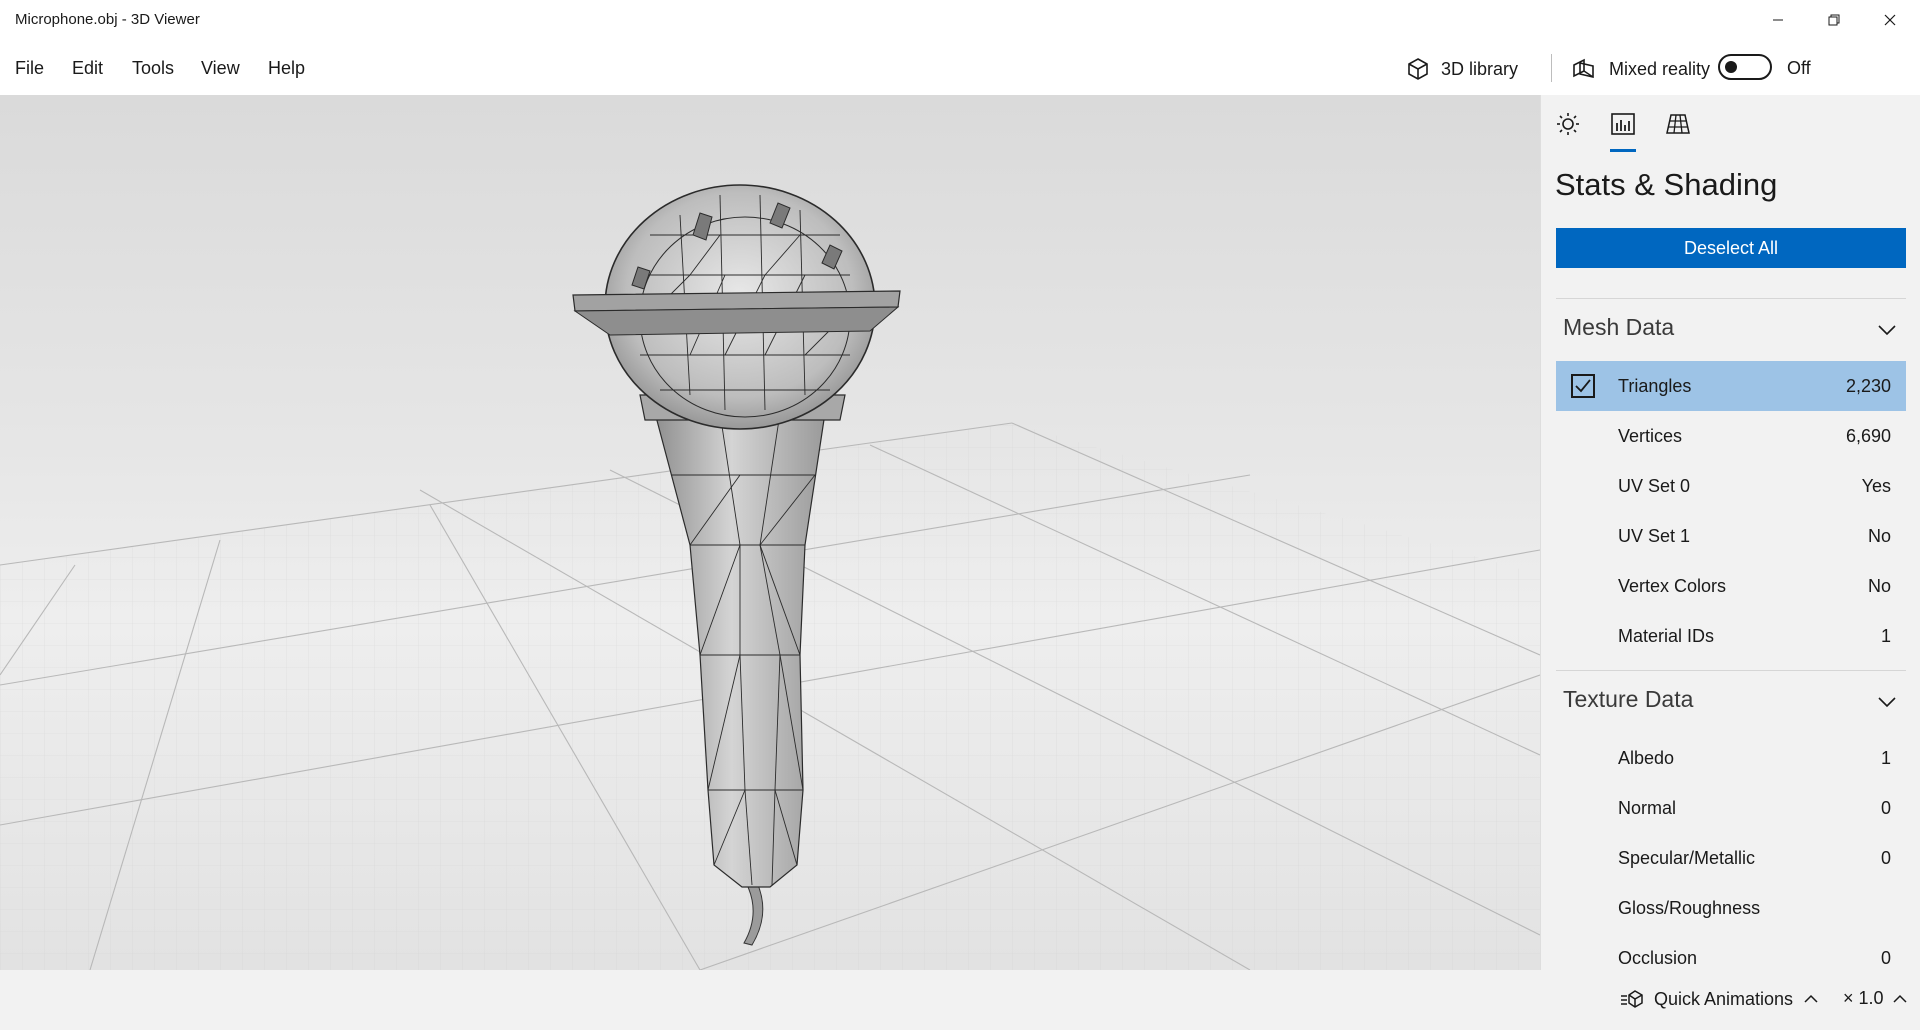 The width and height of the screenshot is (1920, 1030). I want to click on mixed-reality-icon, so click(1583, 68).